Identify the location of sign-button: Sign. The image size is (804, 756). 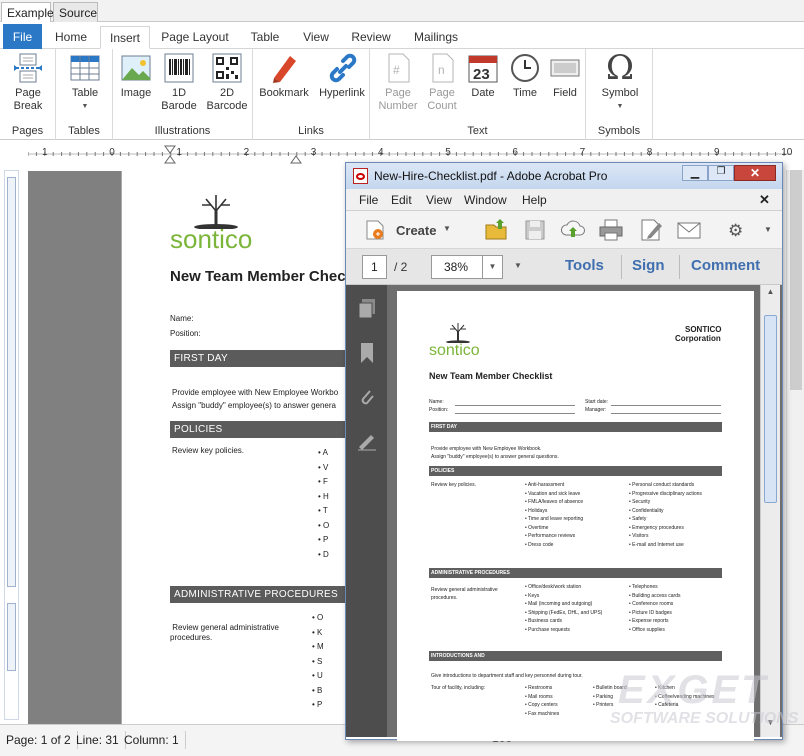
(648, 265).